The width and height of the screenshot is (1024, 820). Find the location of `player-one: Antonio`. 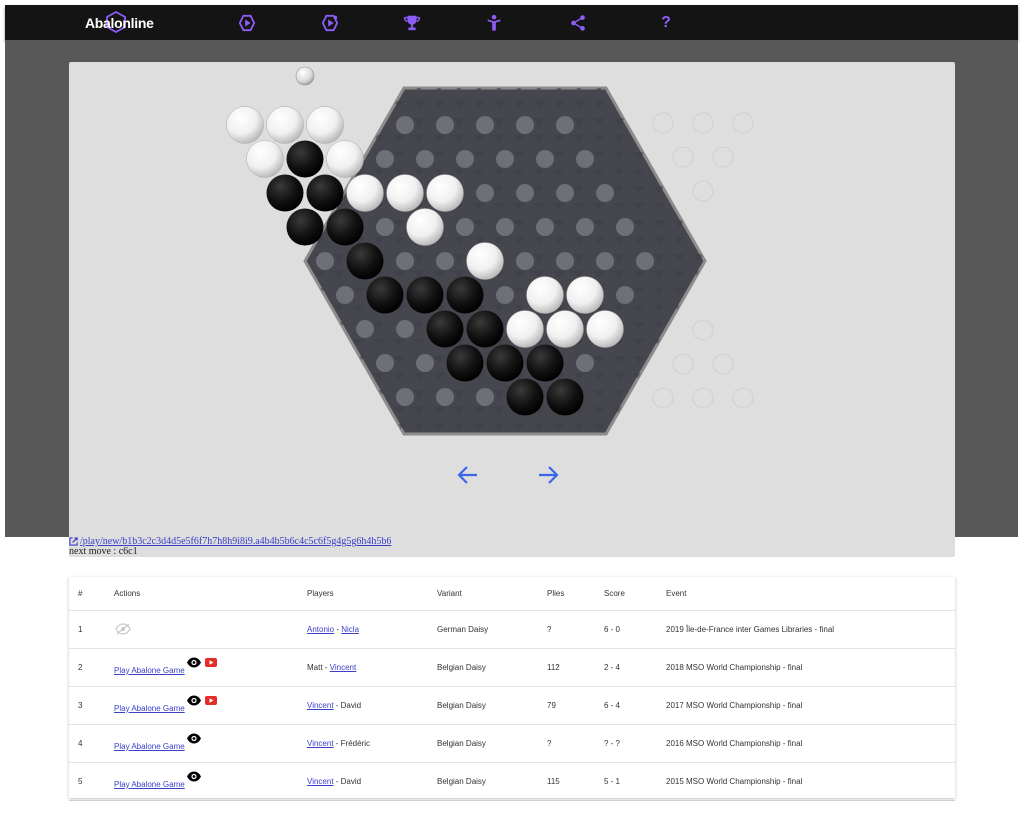

player-one: Antonio is located at coordinates (320, 629).